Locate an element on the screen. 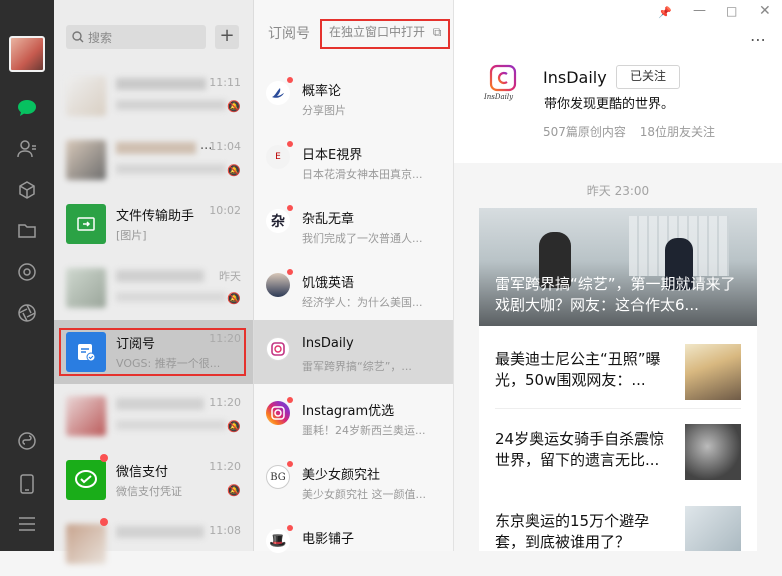 This screenshot has height=576, width=782. chat-time: 11:11 is located at coordinates (225, 82).